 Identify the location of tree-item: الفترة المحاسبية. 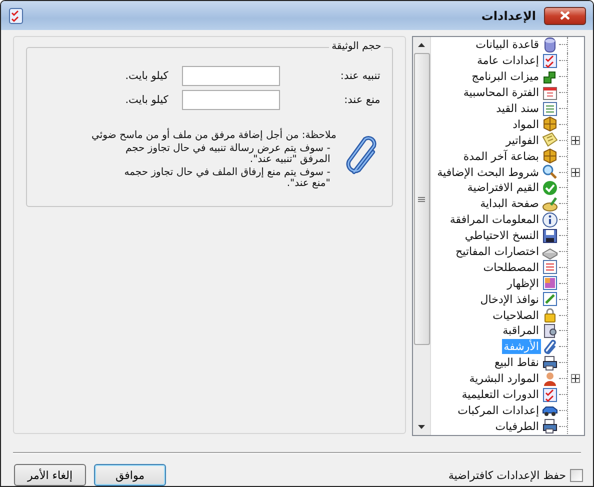
(501, 92).